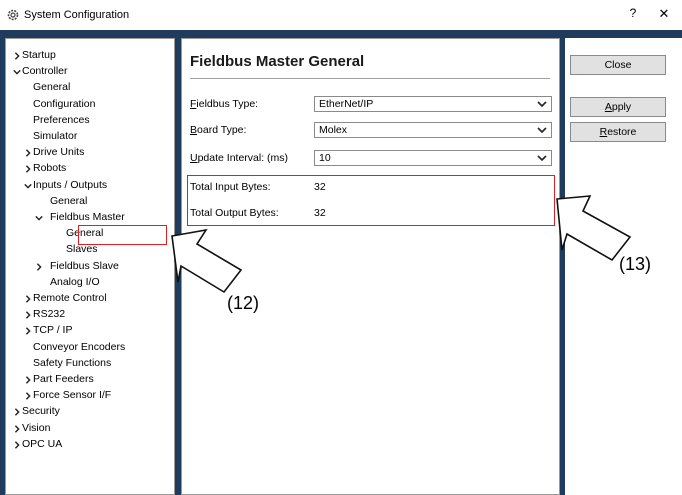 This screenshot has width=682, height=495. I want to click on callout-12-label: (12), so click(243, 303).